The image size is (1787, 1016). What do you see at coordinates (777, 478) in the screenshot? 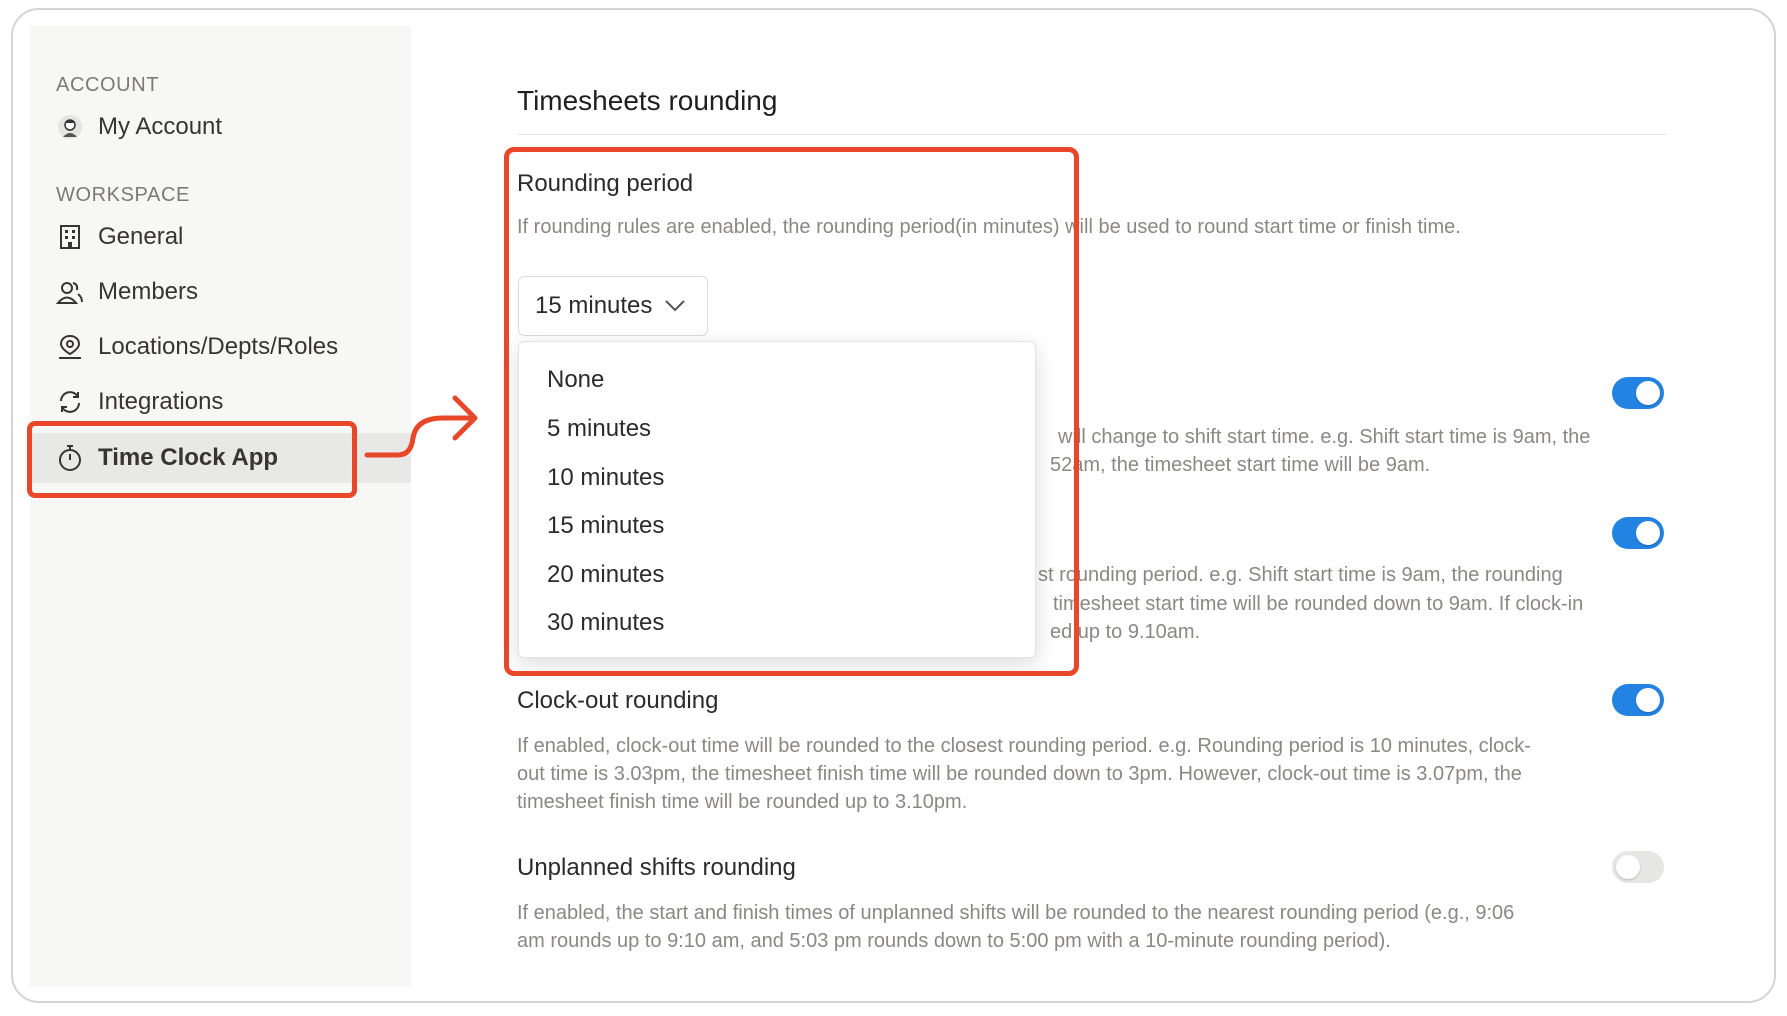
I see `option-10-minutes: 10 minutes` at bounding box center [777, 478].